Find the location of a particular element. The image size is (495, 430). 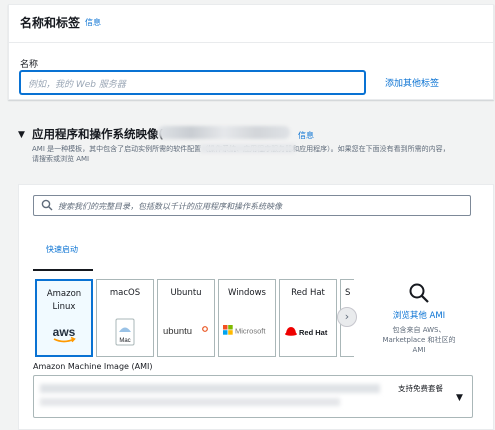

browse-more-amis: 浏览其他 AMI 包含来自 AWS、 Marketplace 和社区的 AMI is located at coordinates (419, 324).